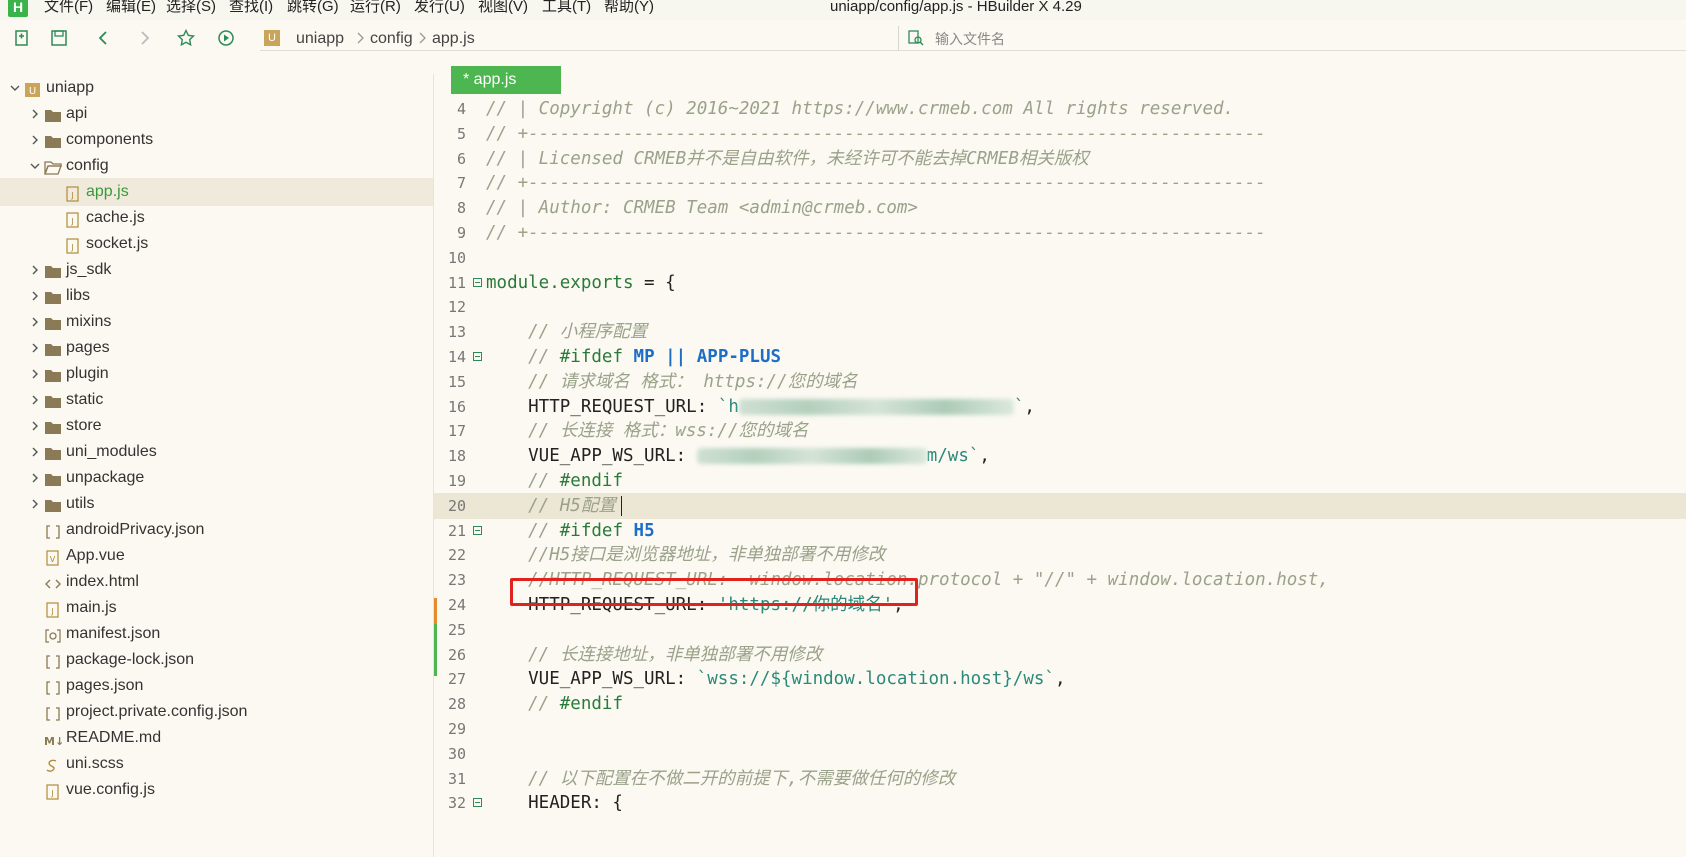  I want to click on tree-folder-item: utils, so click(216, 504).